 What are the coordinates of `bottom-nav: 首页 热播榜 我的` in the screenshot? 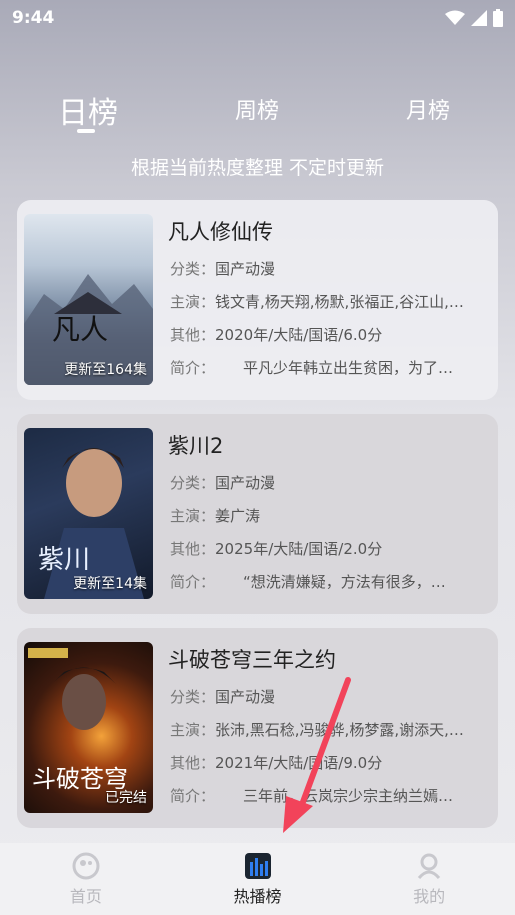 It's located at (257, 879).